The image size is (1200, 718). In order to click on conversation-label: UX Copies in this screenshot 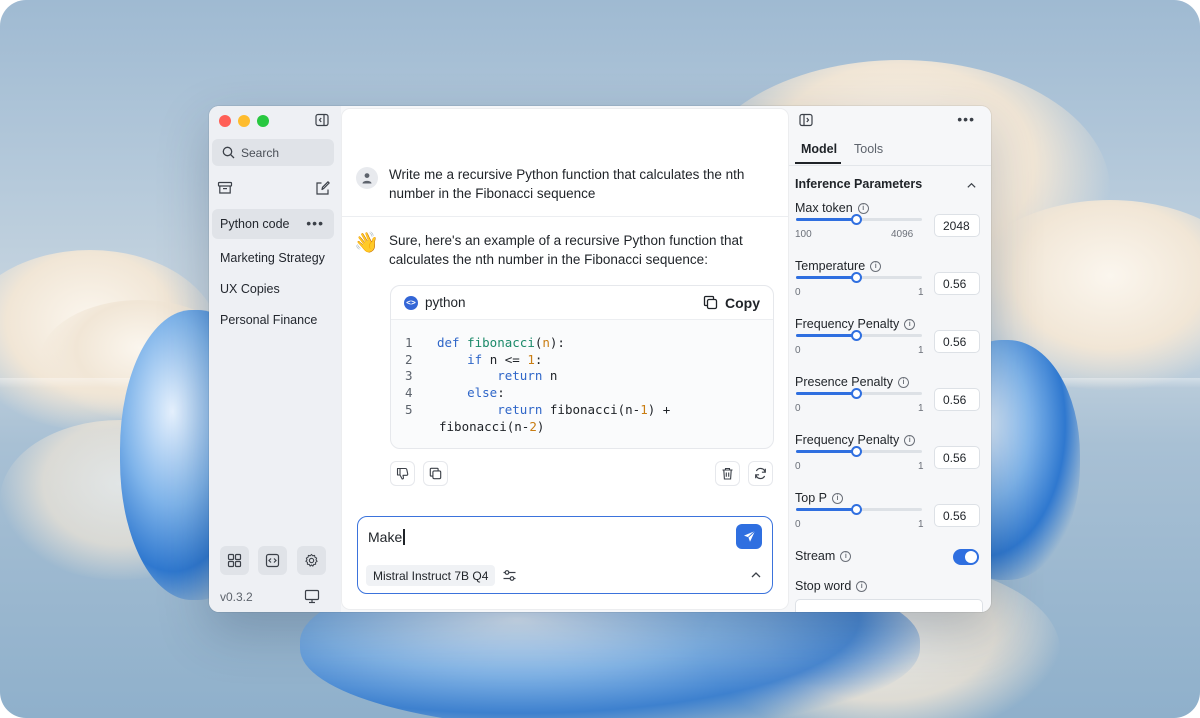, I will do `click(250, 289)`.